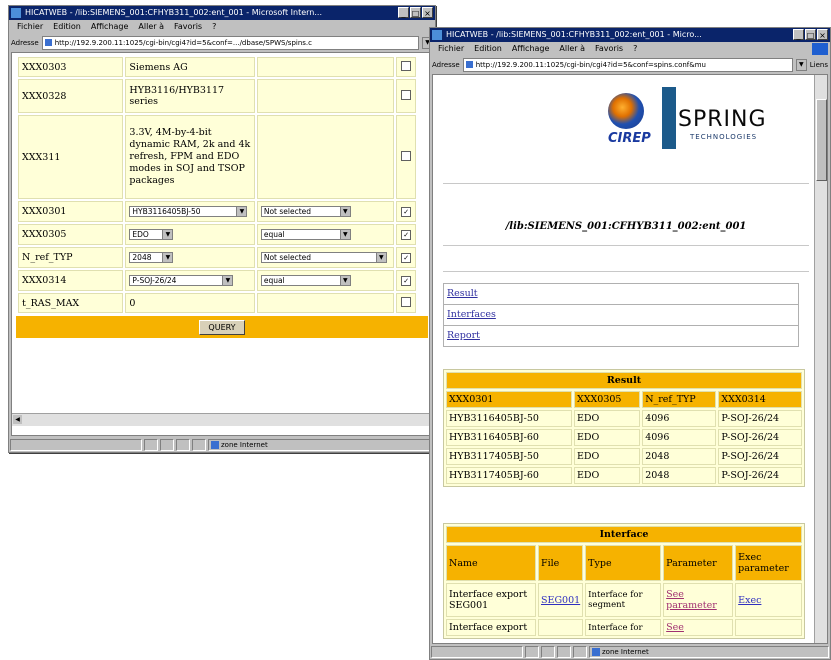  I want to click on table-cell: HYB3117405BJ-60, so click(509, 475).